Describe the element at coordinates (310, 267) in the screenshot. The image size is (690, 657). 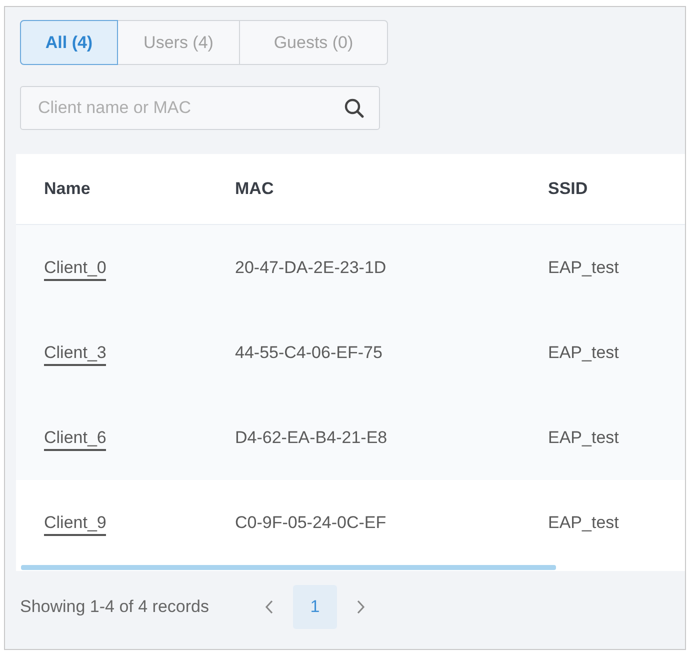
I see `mac-address: 20-47-DA-2E-23-1D` at that location.